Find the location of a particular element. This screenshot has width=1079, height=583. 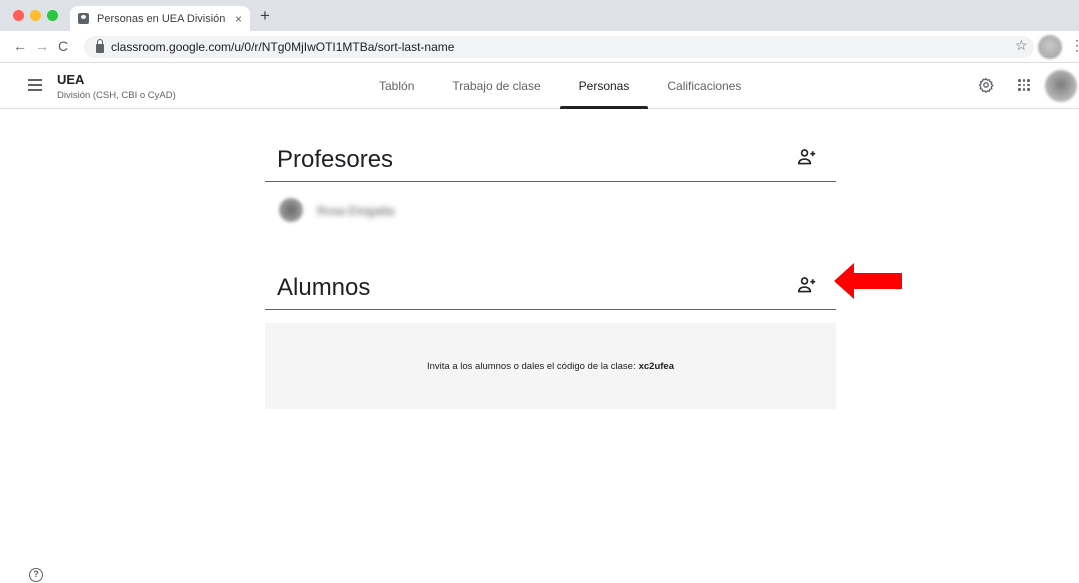

person-add-icon is located at coordinates (807, 157).